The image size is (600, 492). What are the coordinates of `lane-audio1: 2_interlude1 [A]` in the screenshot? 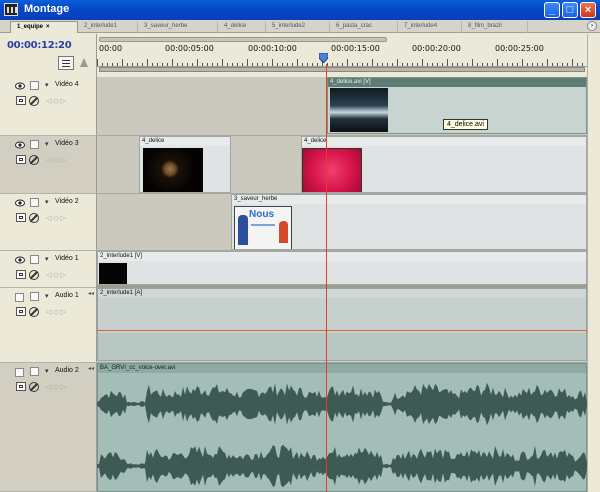 It's located at (342, 325).